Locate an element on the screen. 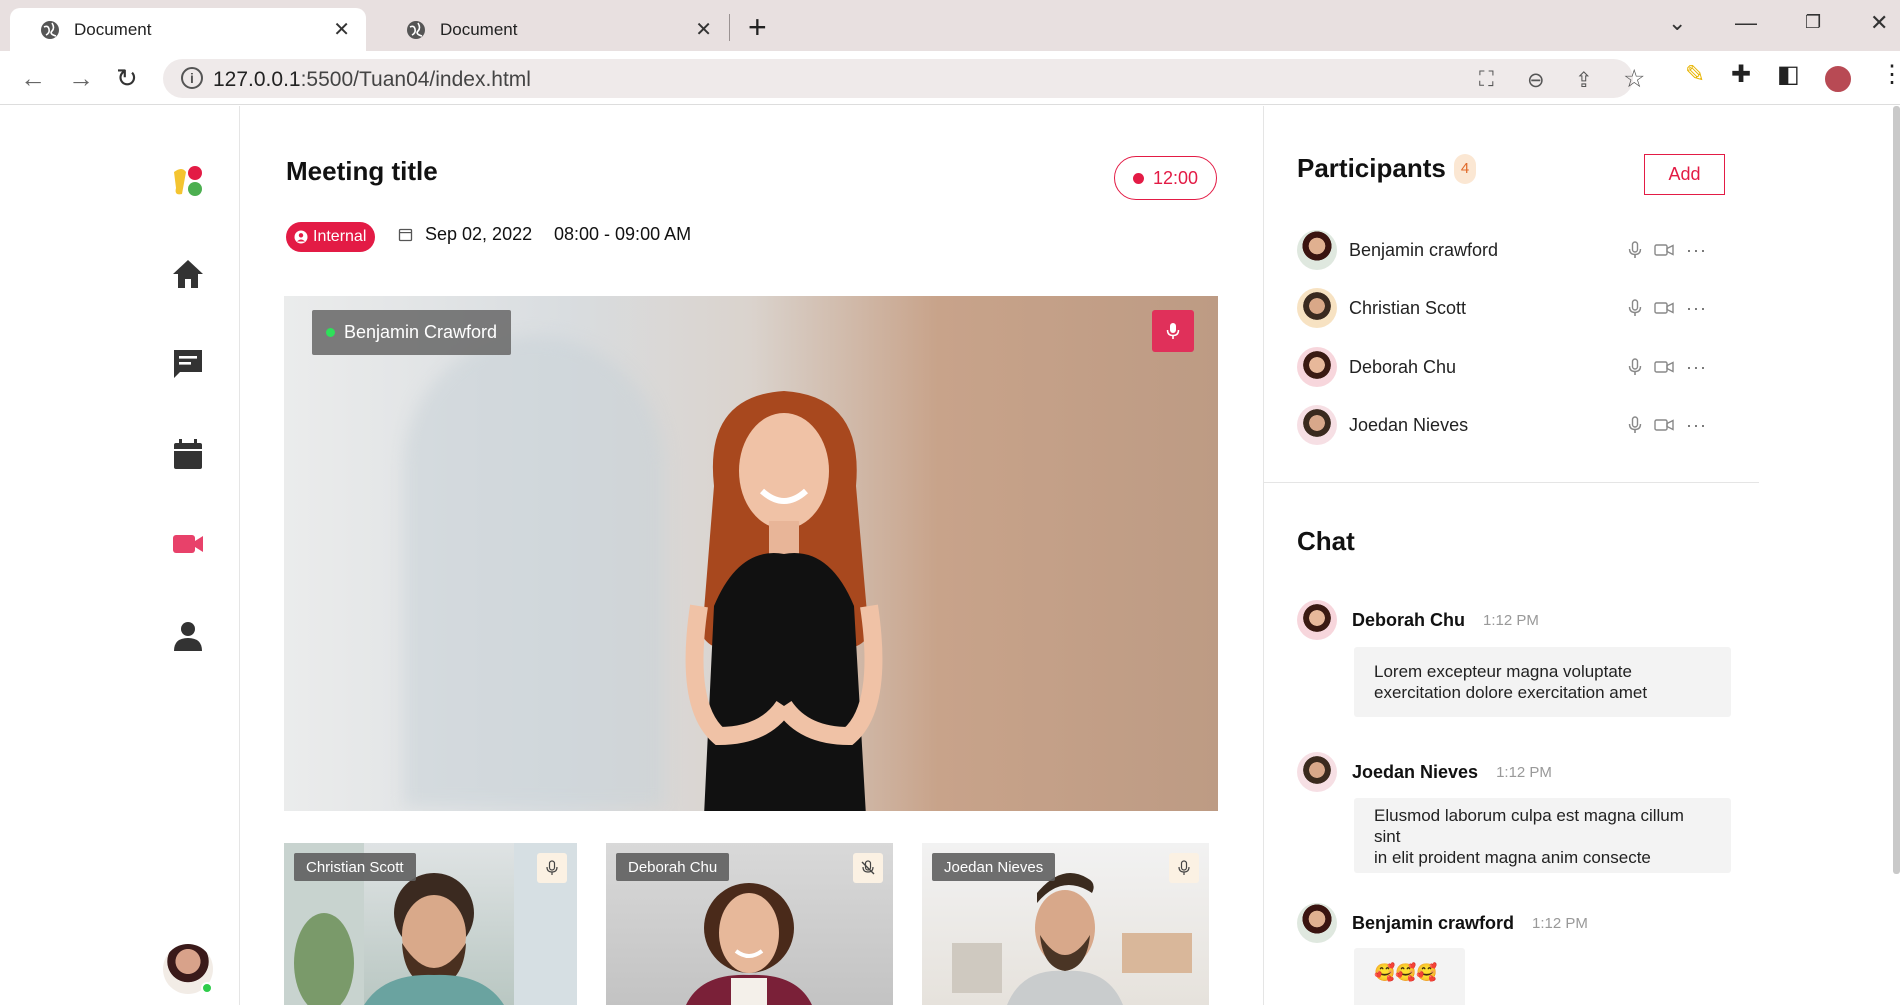 The height and width of the screenshot is (1005, 1900). record-dot-icon is located at coordinates (1138, 178).